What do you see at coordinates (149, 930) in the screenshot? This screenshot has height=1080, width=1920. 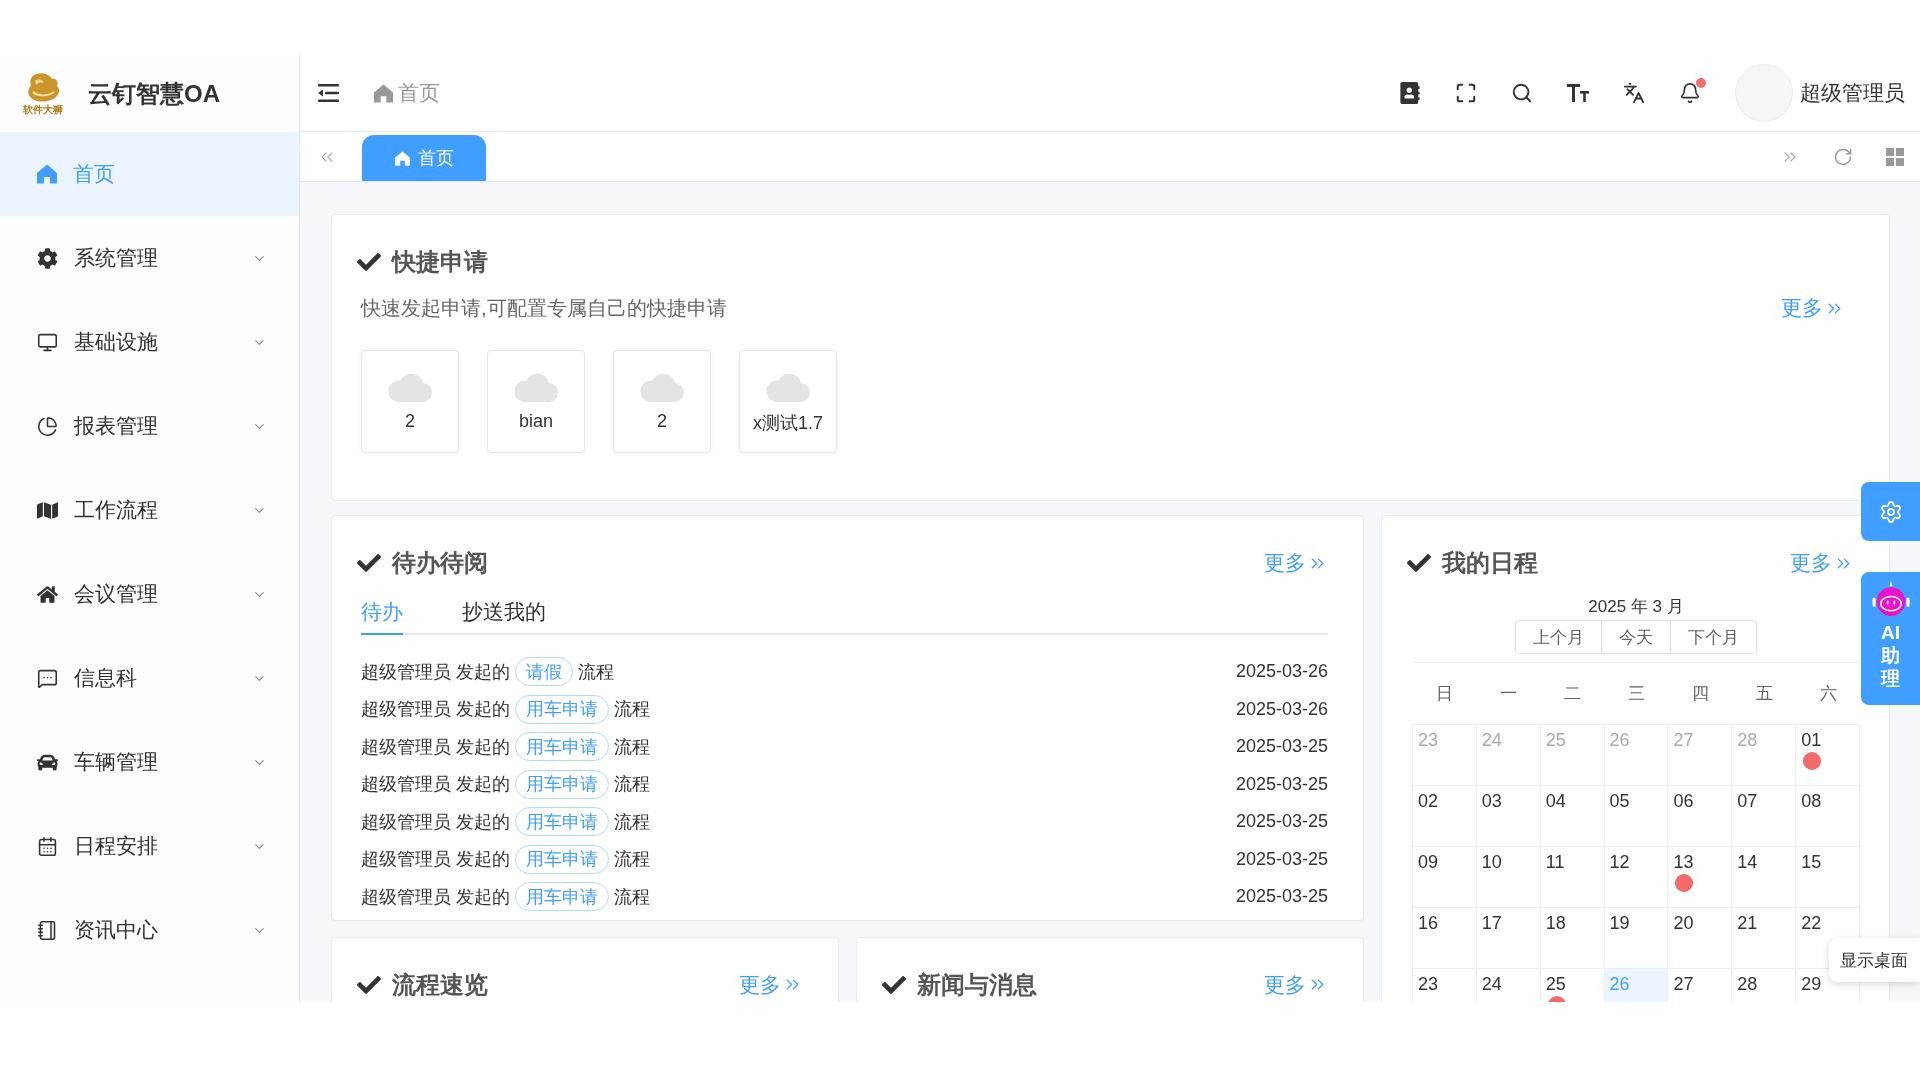 I see `sidebar-item: 资讯中心` at bounding box center [149, 930].